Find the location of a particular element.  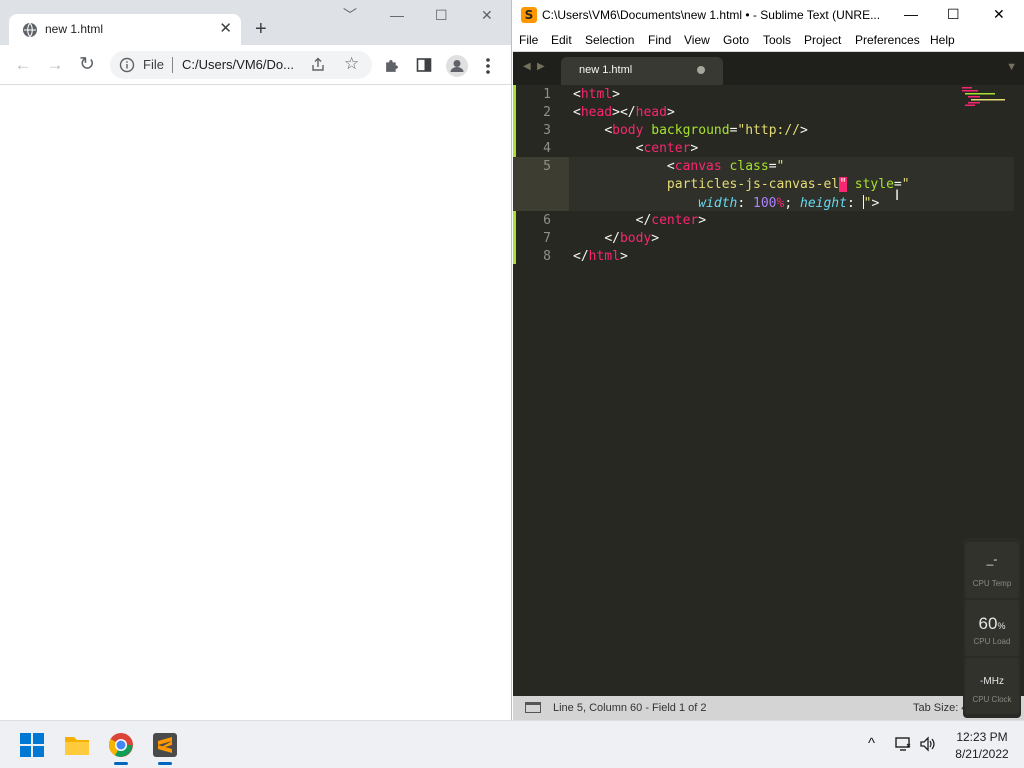

back-icon: ← is located at coordinates (23, 65).